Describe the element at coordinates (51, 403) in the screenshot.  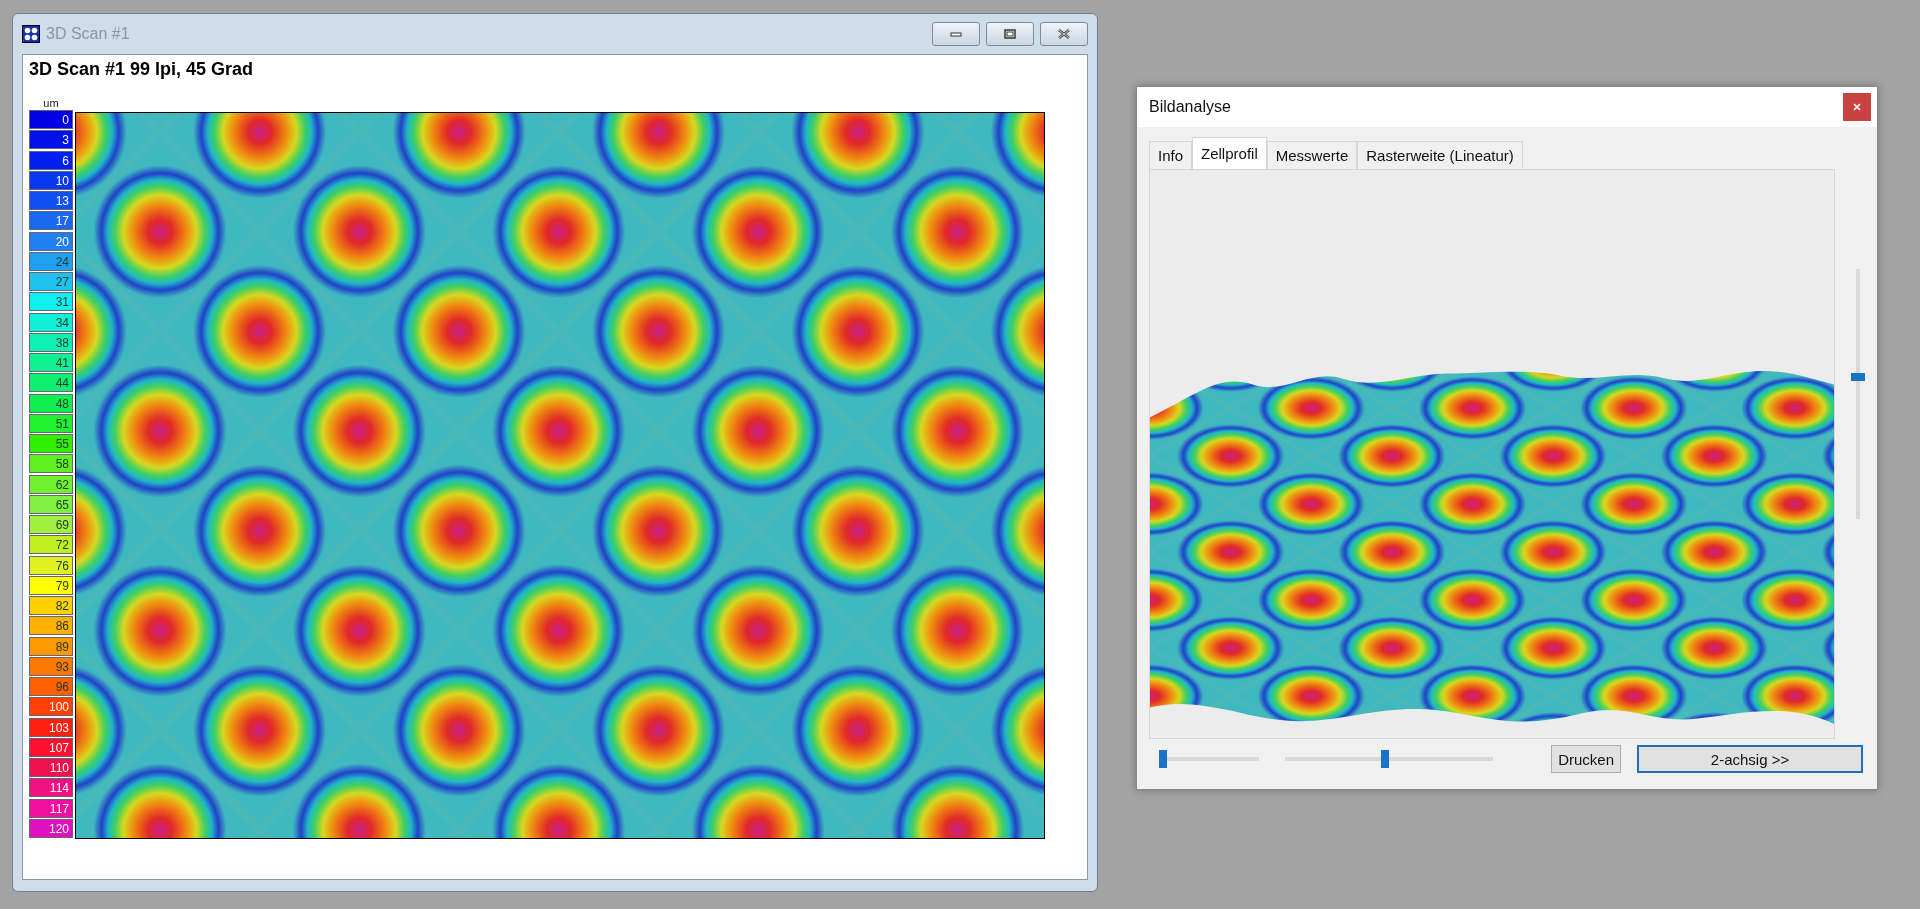
I see `legend-swatch: 48` at that location.